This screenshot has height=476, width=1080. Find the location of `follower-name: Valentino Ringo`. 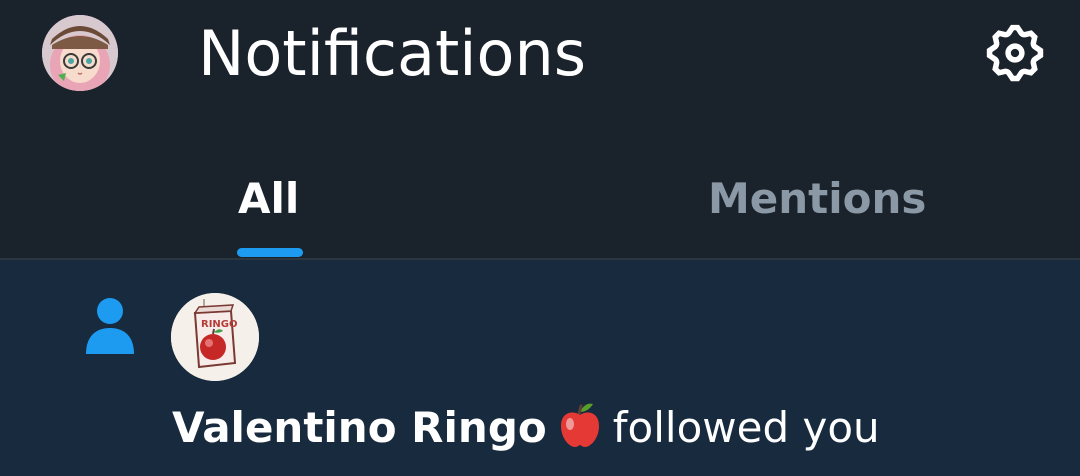

follower-name: Valentino Ringo is located at coordinates (359, 427).